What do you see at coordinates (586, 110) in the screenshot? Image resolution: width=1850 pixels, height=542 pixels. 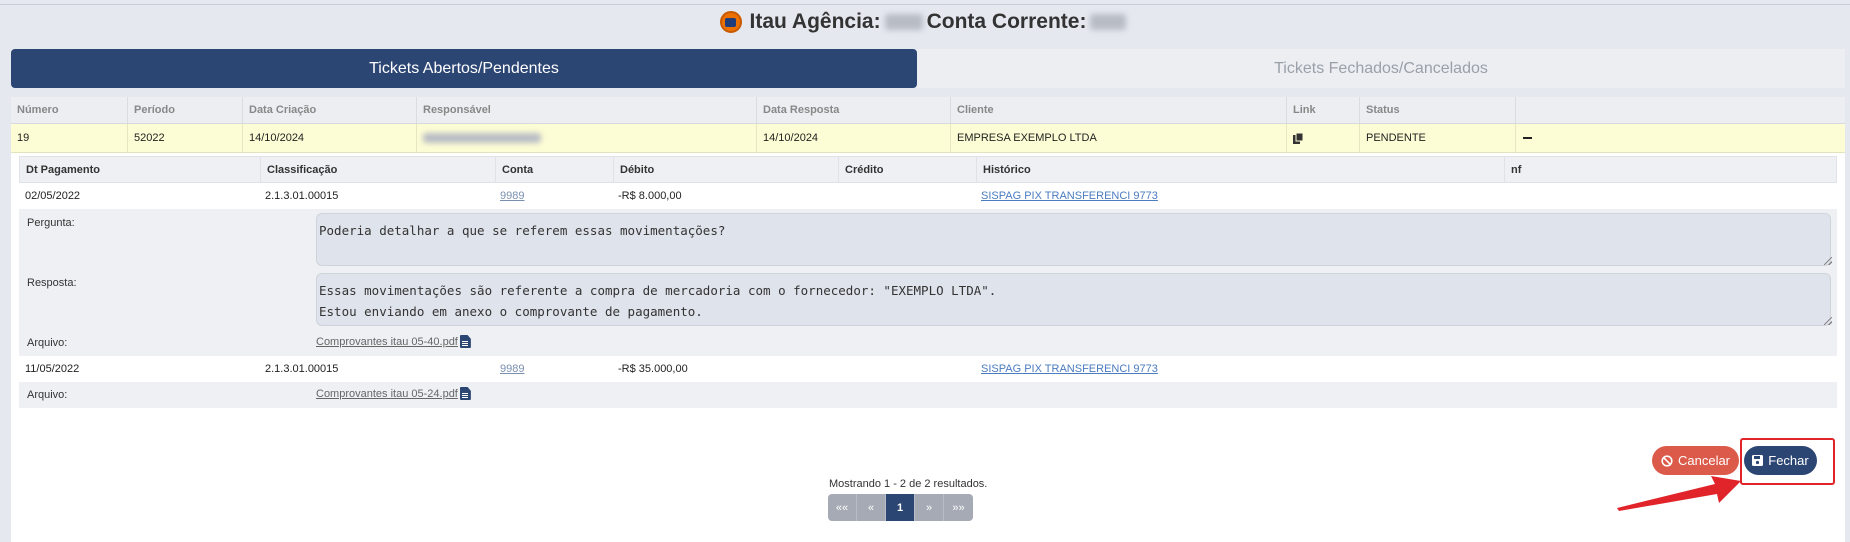 I see `col-responsavel: Responsável` at bounding box center [586, 110].